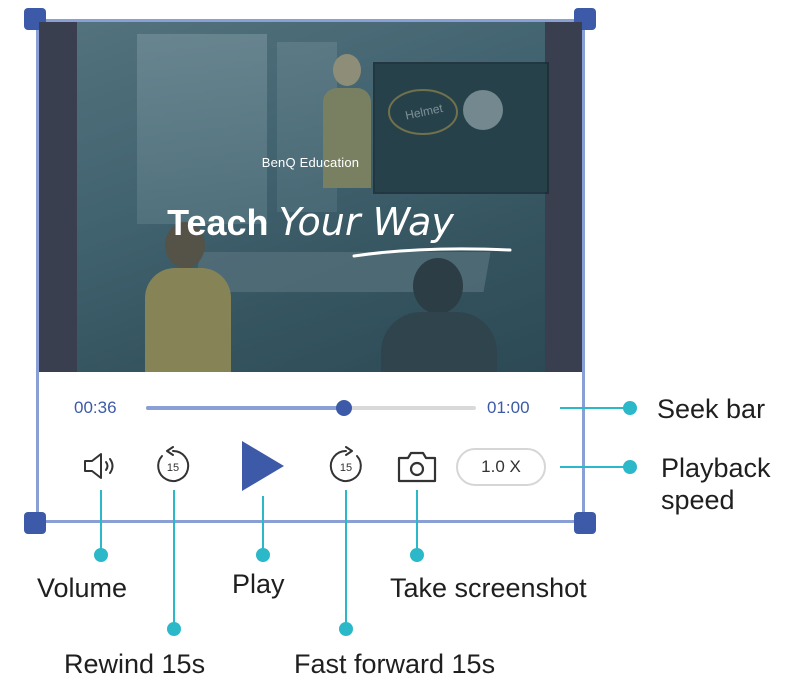  What do you see at coordinates (366, 222) in the screenshot?
I see `headline-script: Your Way` at bounding box center [366, 222].